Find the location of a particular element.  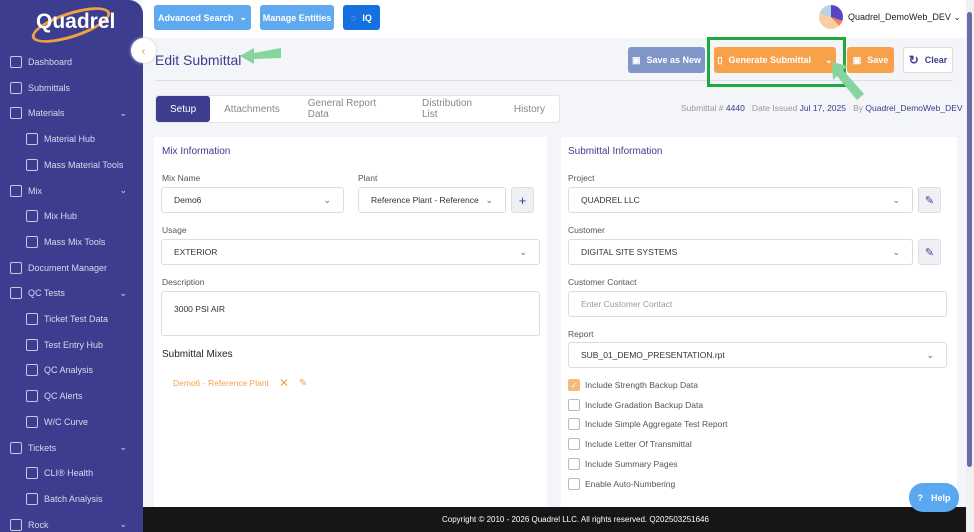

customer-select: DIGITAL SITE SYSTEMS ⌄ is located at coordinates (740, 252).